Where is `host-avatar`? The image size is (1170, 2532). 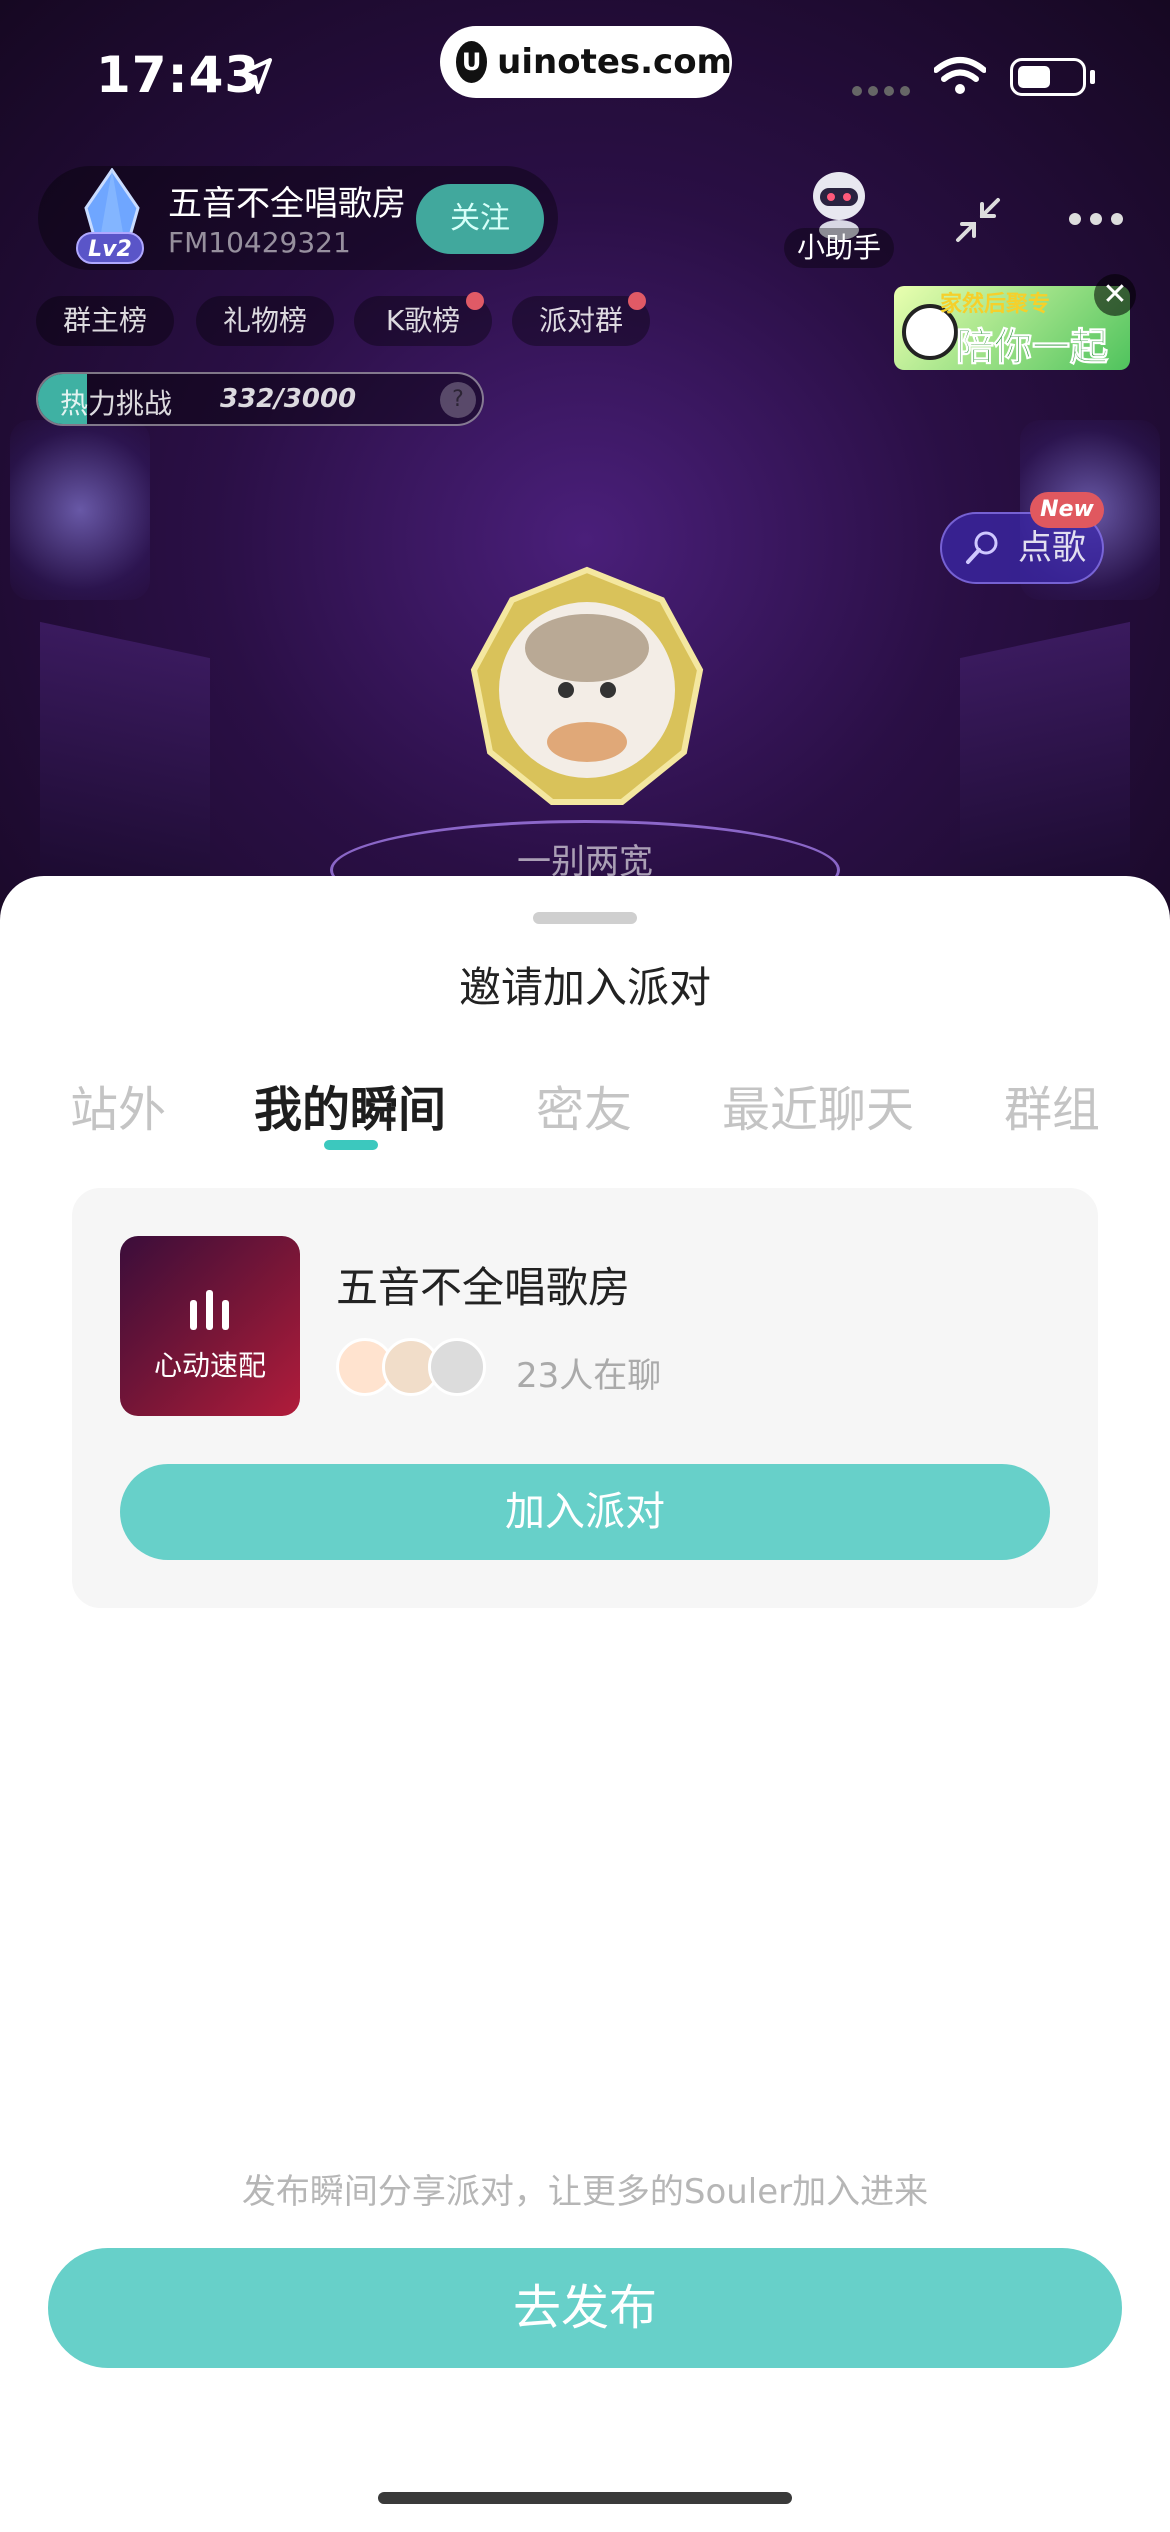
host-avatar is located at coordinates (587, 687).